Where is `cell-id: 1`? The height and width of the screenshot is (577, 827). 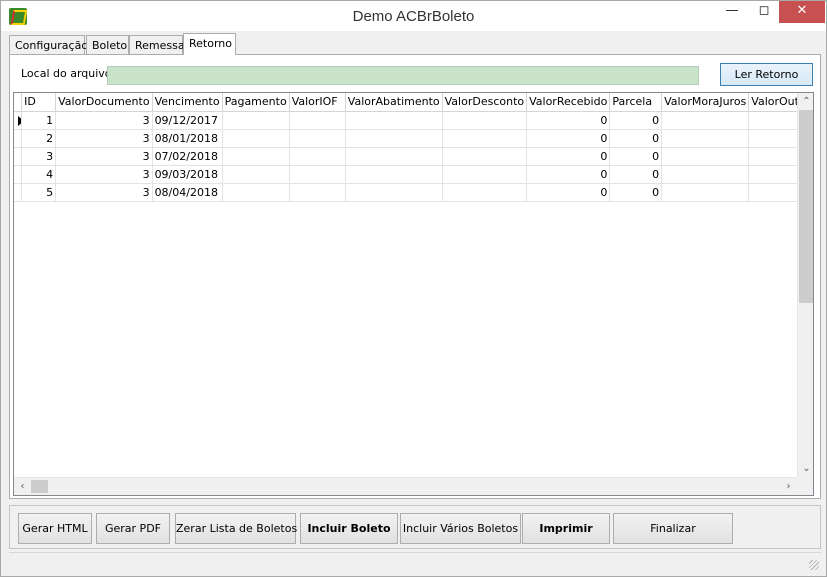 cell-id: 1 is located at coordinates (39, 120).